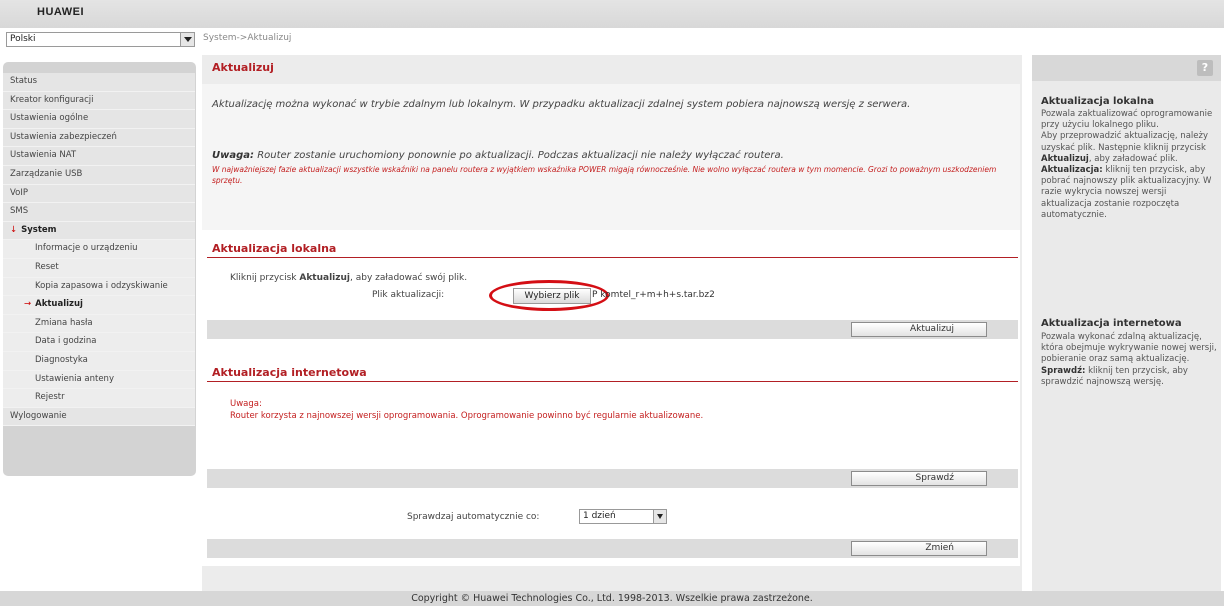  I want to click on local-instruction-post: , aby załadować swój plik., so click(409, 278).